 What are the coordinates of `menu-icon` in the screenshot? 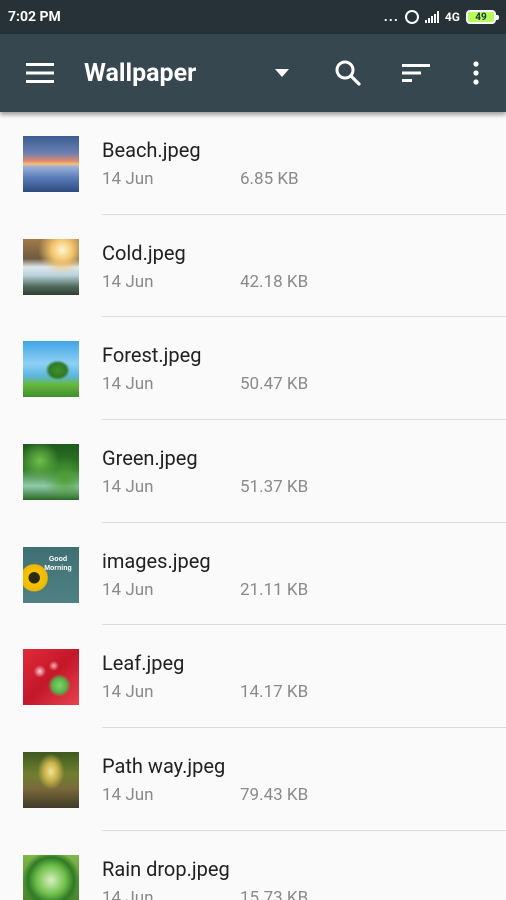 It's located at (40, 73).